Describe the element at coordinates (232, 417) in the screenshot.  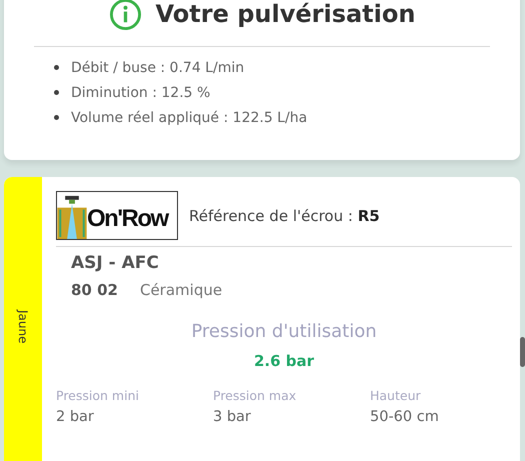
I see `spec-value: 3 bar` at that location.